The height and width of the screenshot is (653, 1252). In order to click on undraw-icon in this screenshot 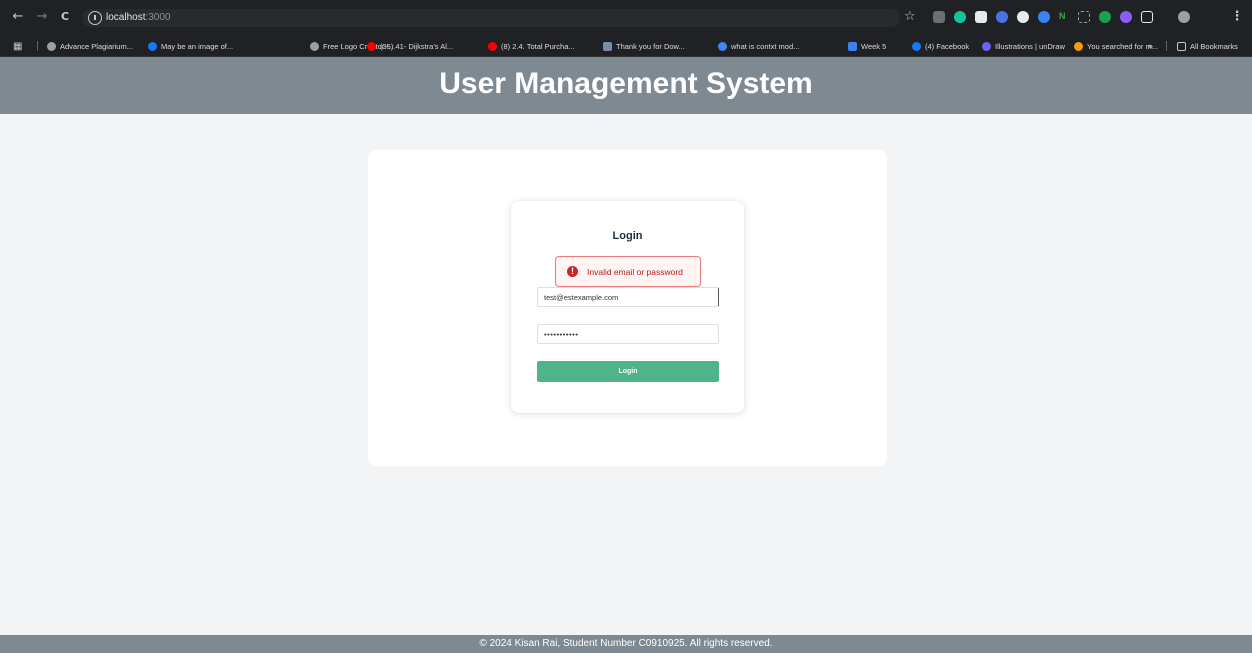, I will do `click(986, 46)`.